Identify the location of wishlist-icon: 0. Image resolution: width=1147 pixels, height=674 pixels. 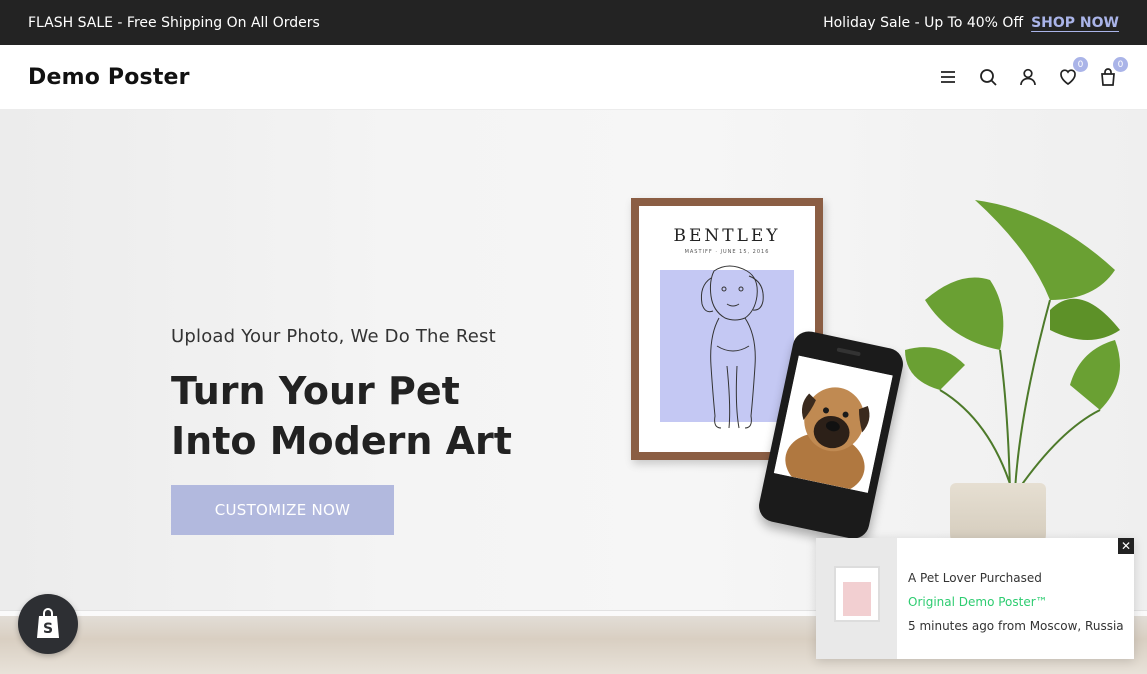
(1072, 72).